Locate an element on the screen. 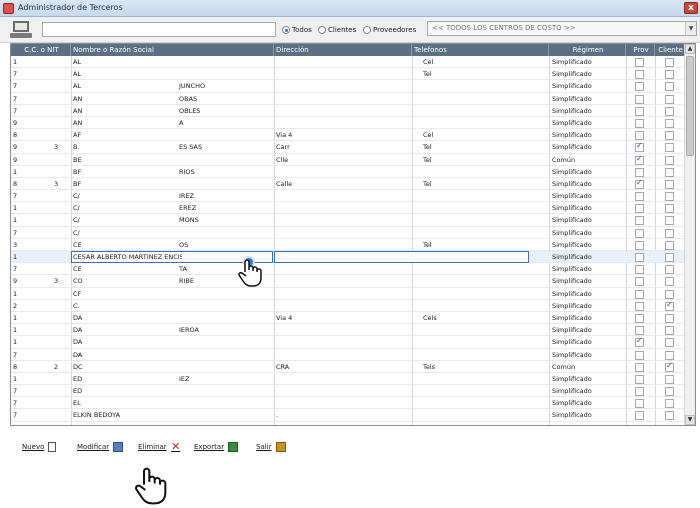  computer-icon is located at coordinates (21, 29).